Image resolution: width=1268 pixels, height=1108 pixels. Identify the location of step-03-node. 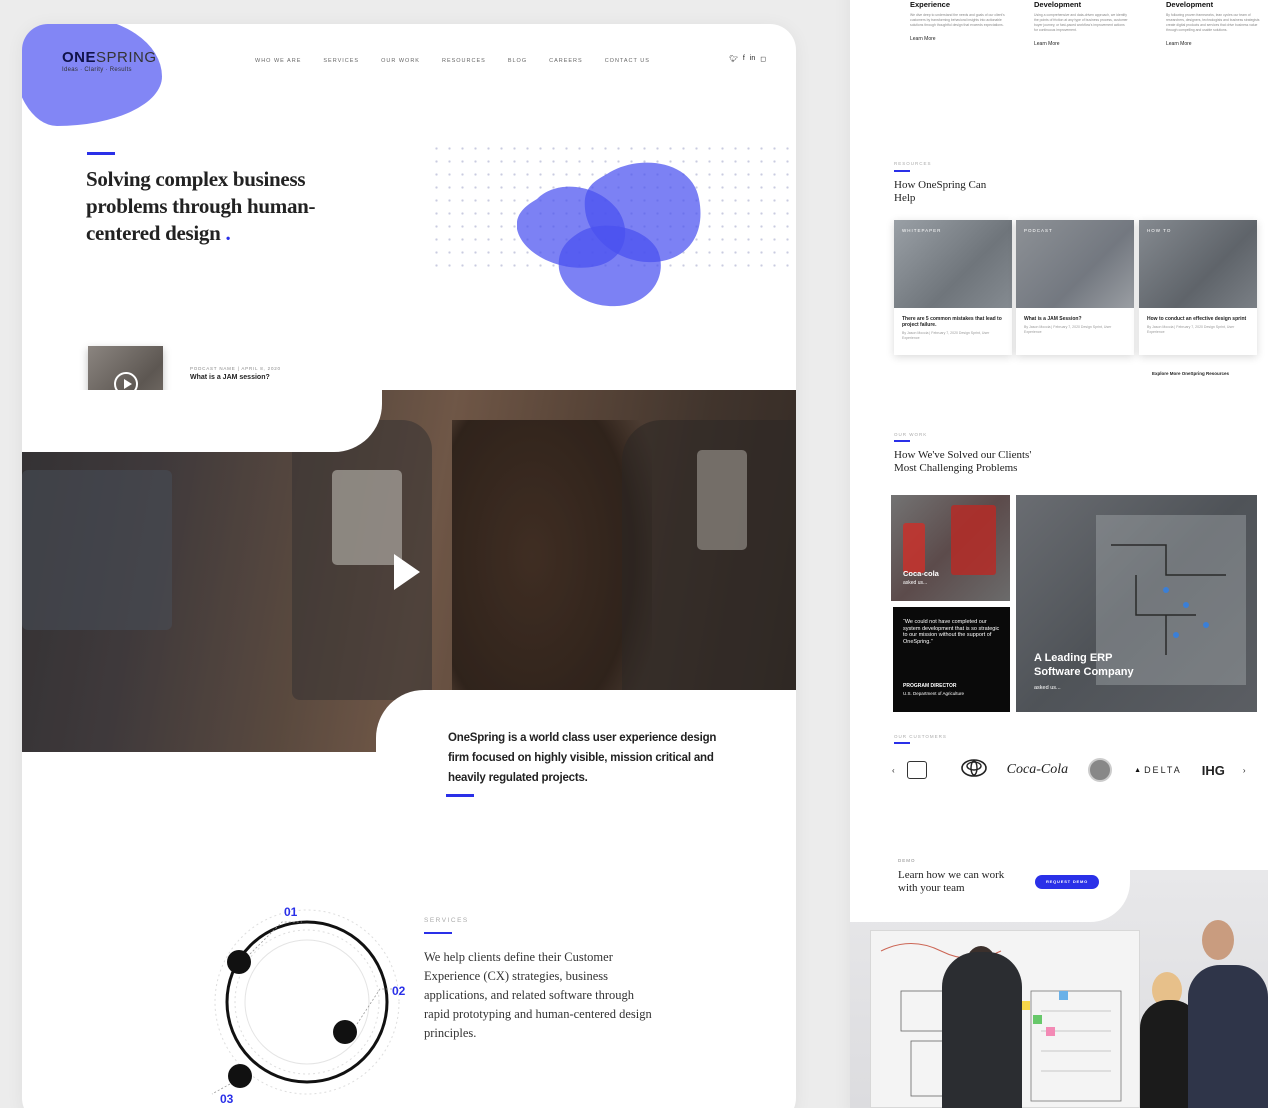
(240, 1076).